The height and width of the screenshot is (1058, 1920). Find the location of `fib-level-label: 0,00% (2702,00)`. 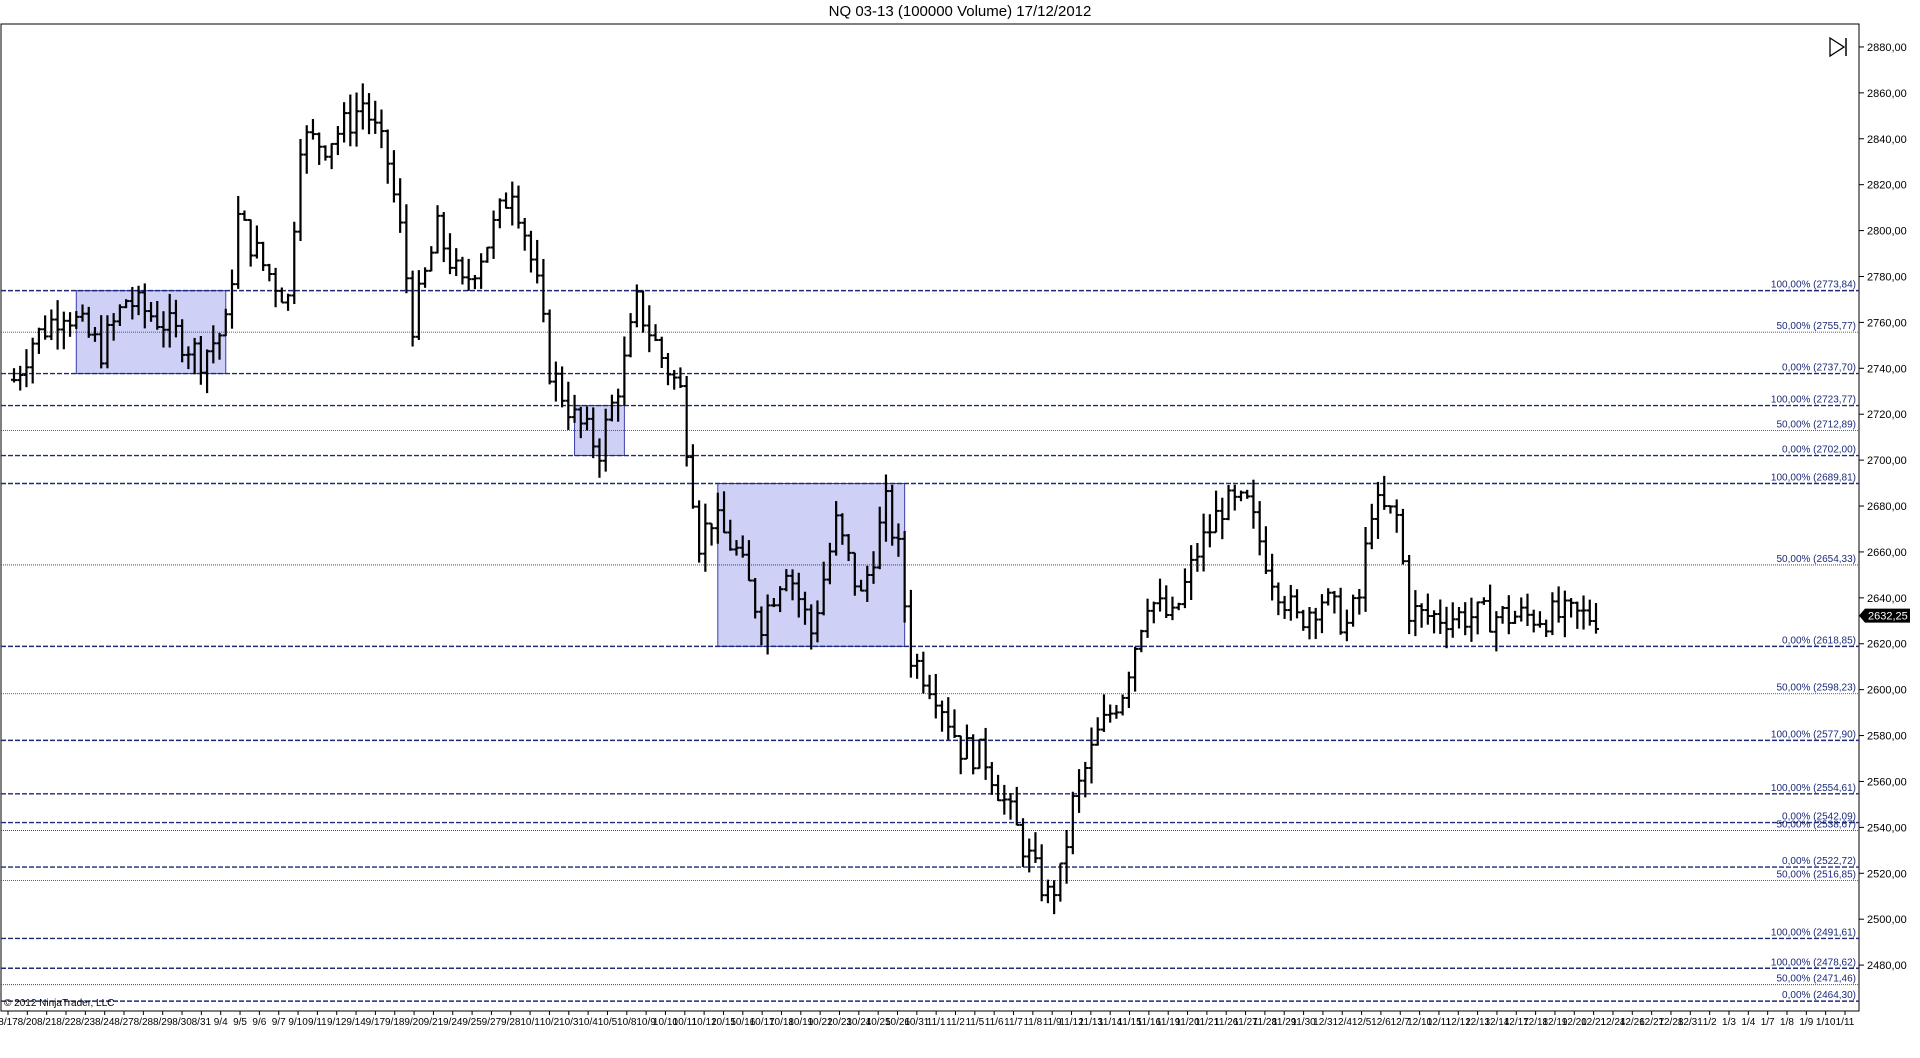

fib-level-label: 0,00% (2702,00) is located at coordinates (1819, 450).